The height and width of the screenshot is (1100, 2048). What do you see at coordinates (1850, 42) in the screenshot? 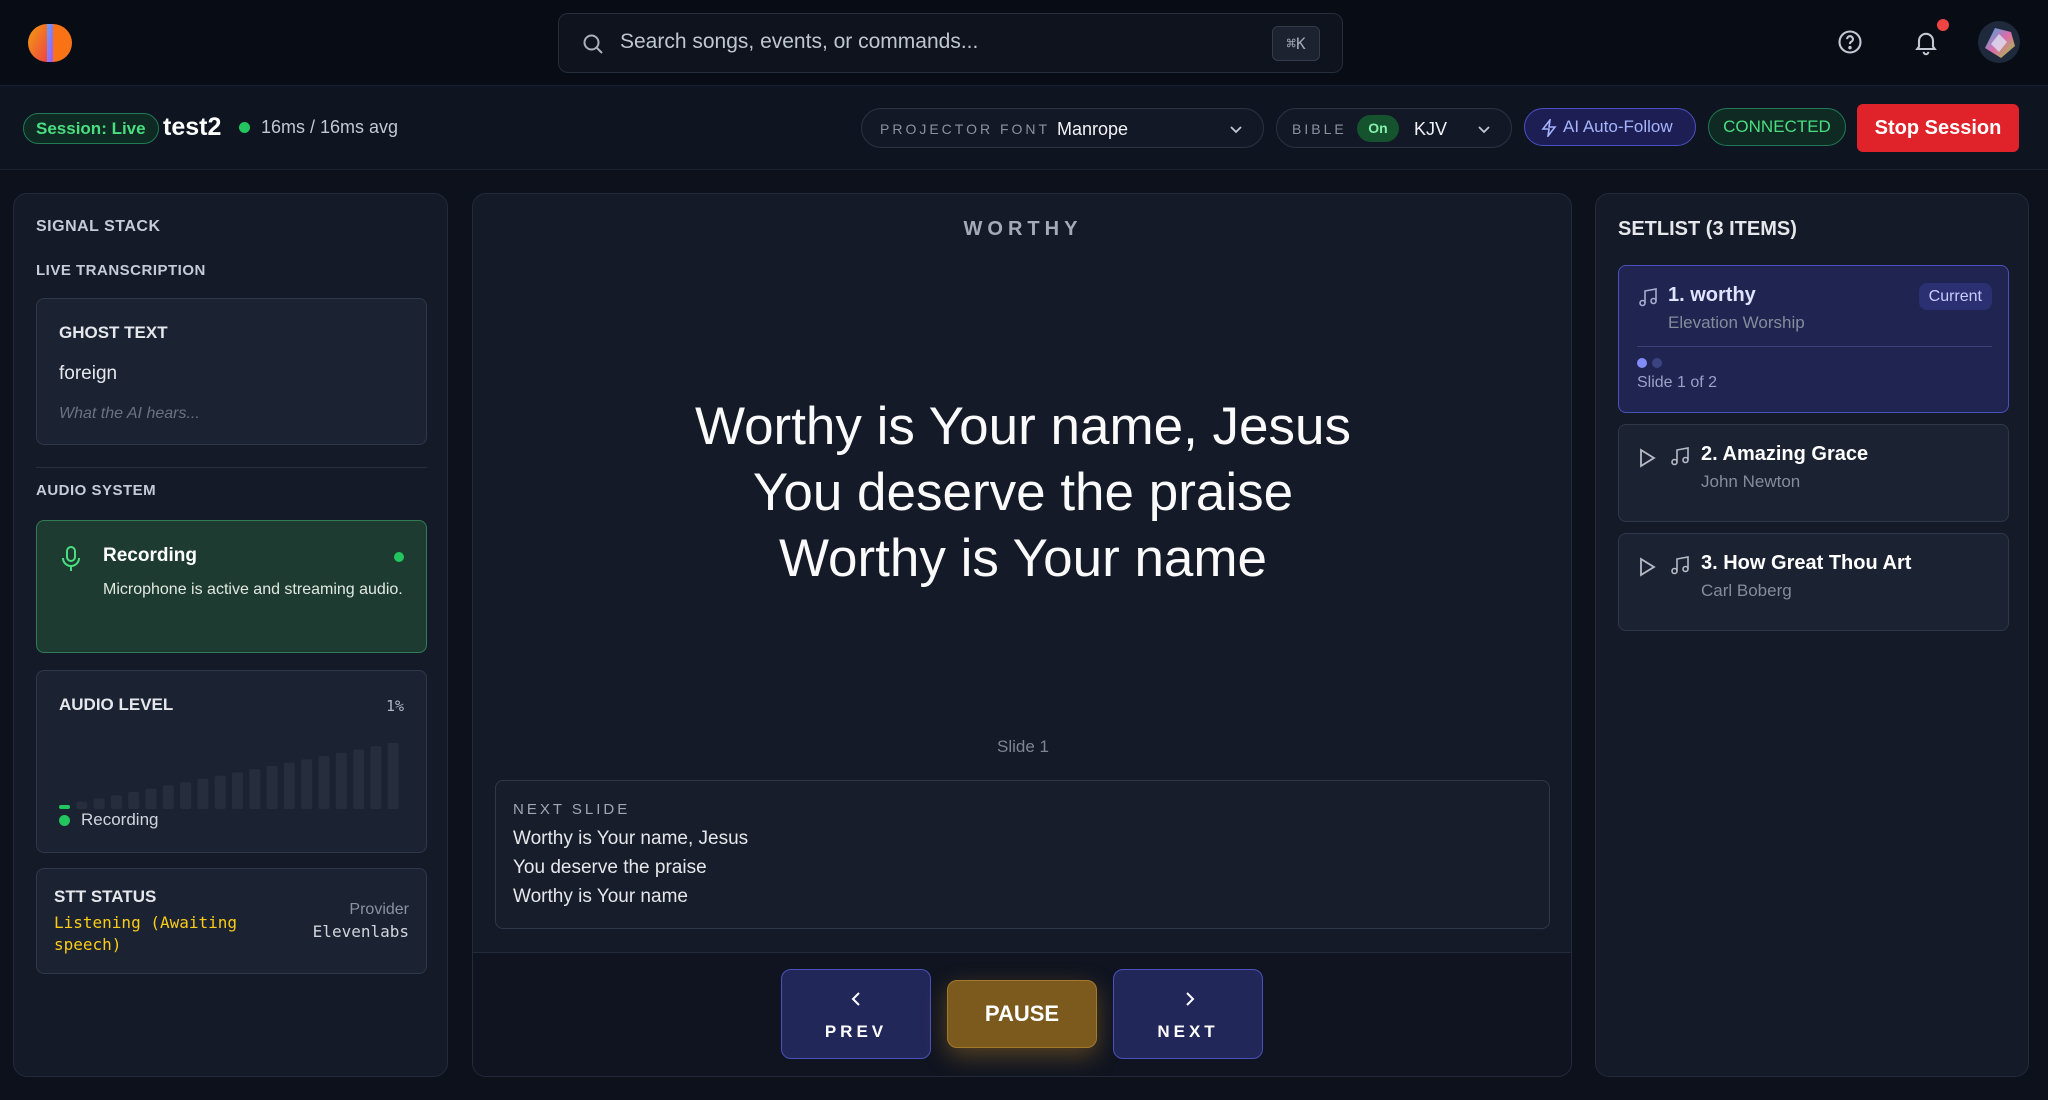
I see `help-icon` at bounding box center [1850, 42].